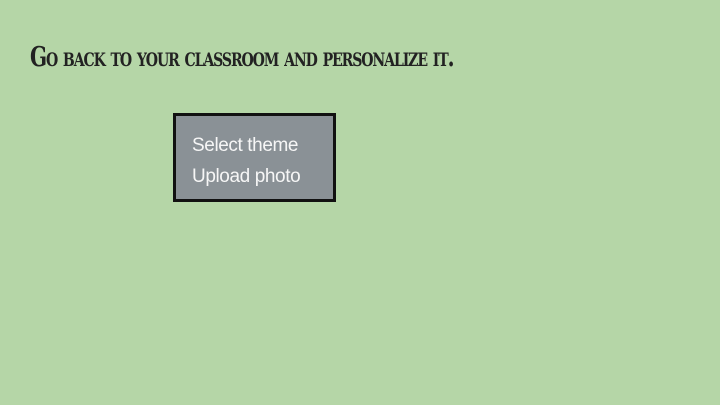  What do you see at coordinates (262, 176) in the screenshot?
I see `upload-photo-menu-item: Upload photo` at bounding box center [262, 176].